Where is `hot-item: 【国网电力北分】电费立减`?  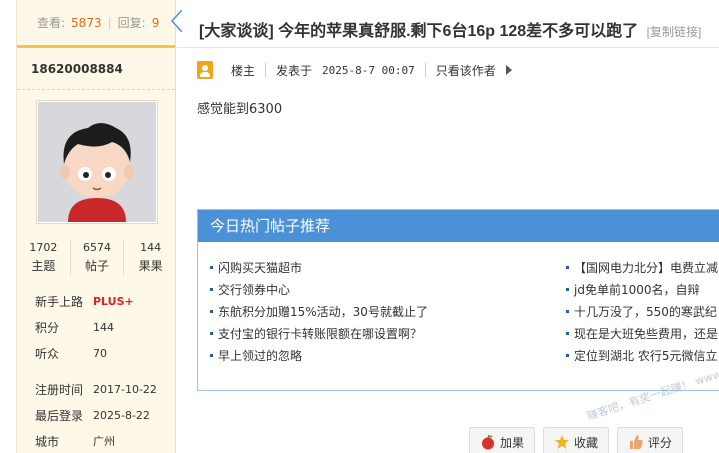 hot-item: 【国网电力北分】电费立减 is located at coordinates (642, 267).